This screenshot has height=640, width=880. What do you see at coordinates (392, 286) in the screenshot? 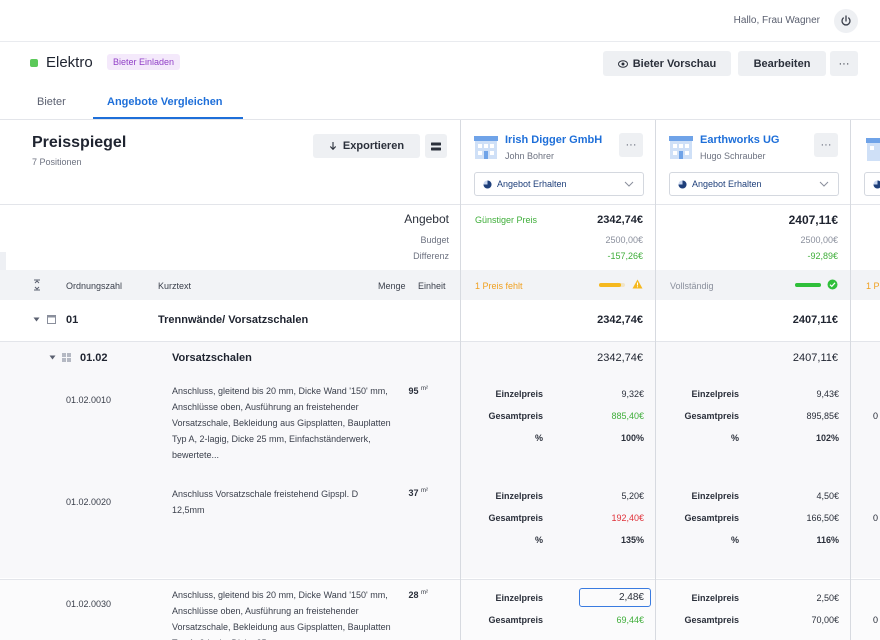
I see `column-header-menge: Menge` at bounding box center [392, 286].